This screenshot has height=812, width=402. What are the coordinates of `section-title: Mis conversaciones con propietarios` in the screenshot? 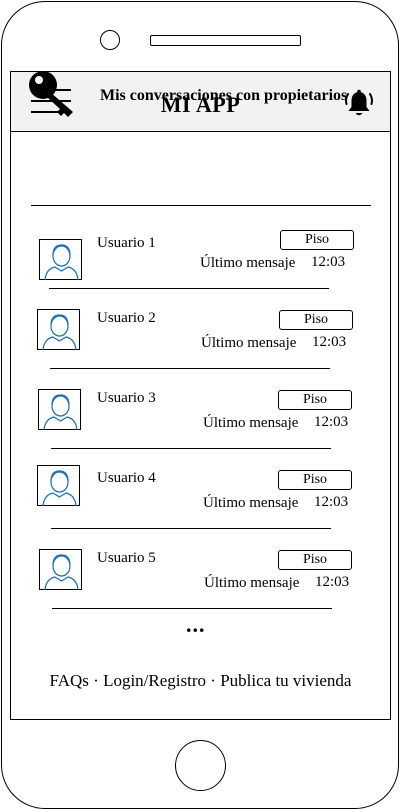 It's located at (224, 95).